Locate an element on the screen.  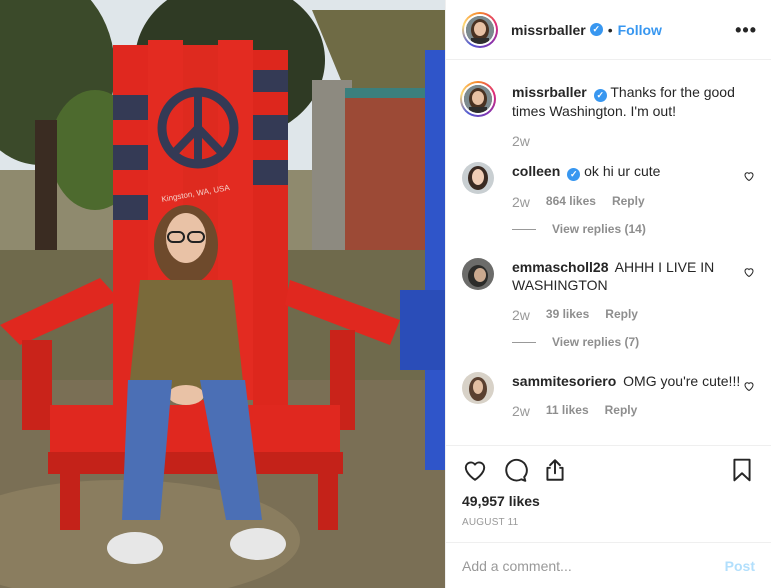
view-replies-button: View replies (7) is located at coordinates (633, 342).